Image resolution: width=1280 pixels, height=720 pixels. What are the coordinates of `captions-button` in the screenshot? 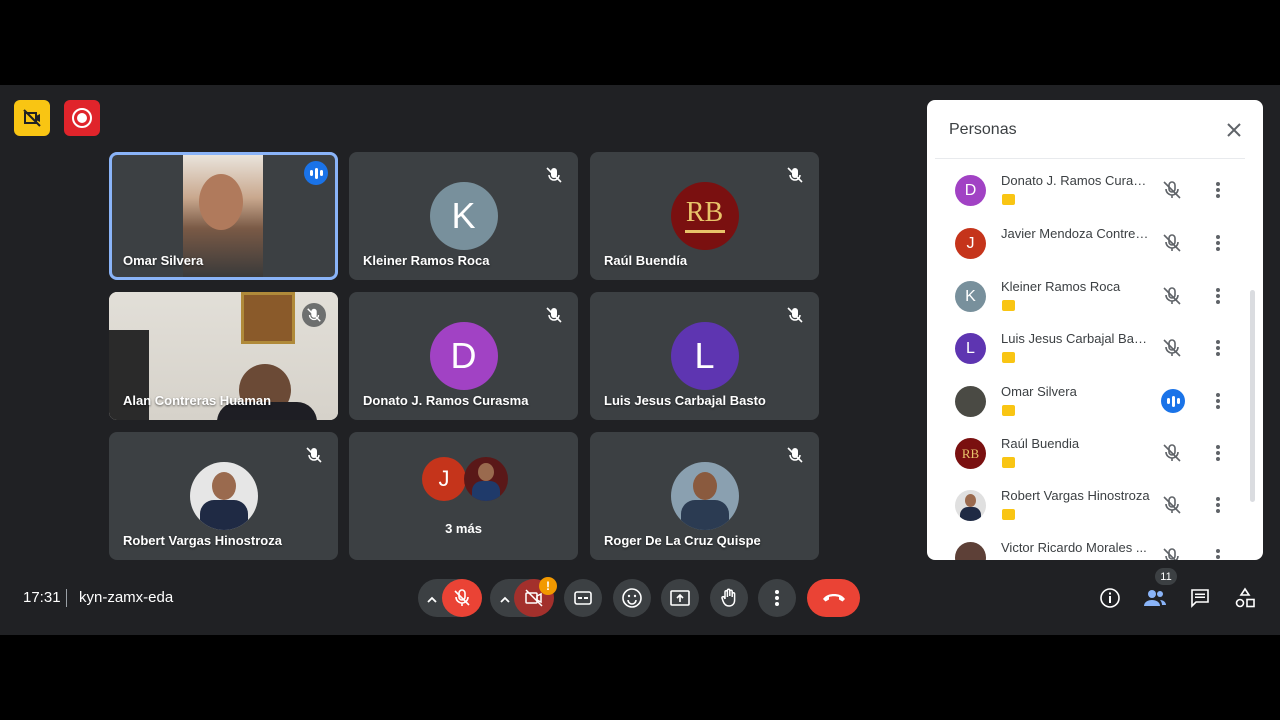 It's located at (583, 598).